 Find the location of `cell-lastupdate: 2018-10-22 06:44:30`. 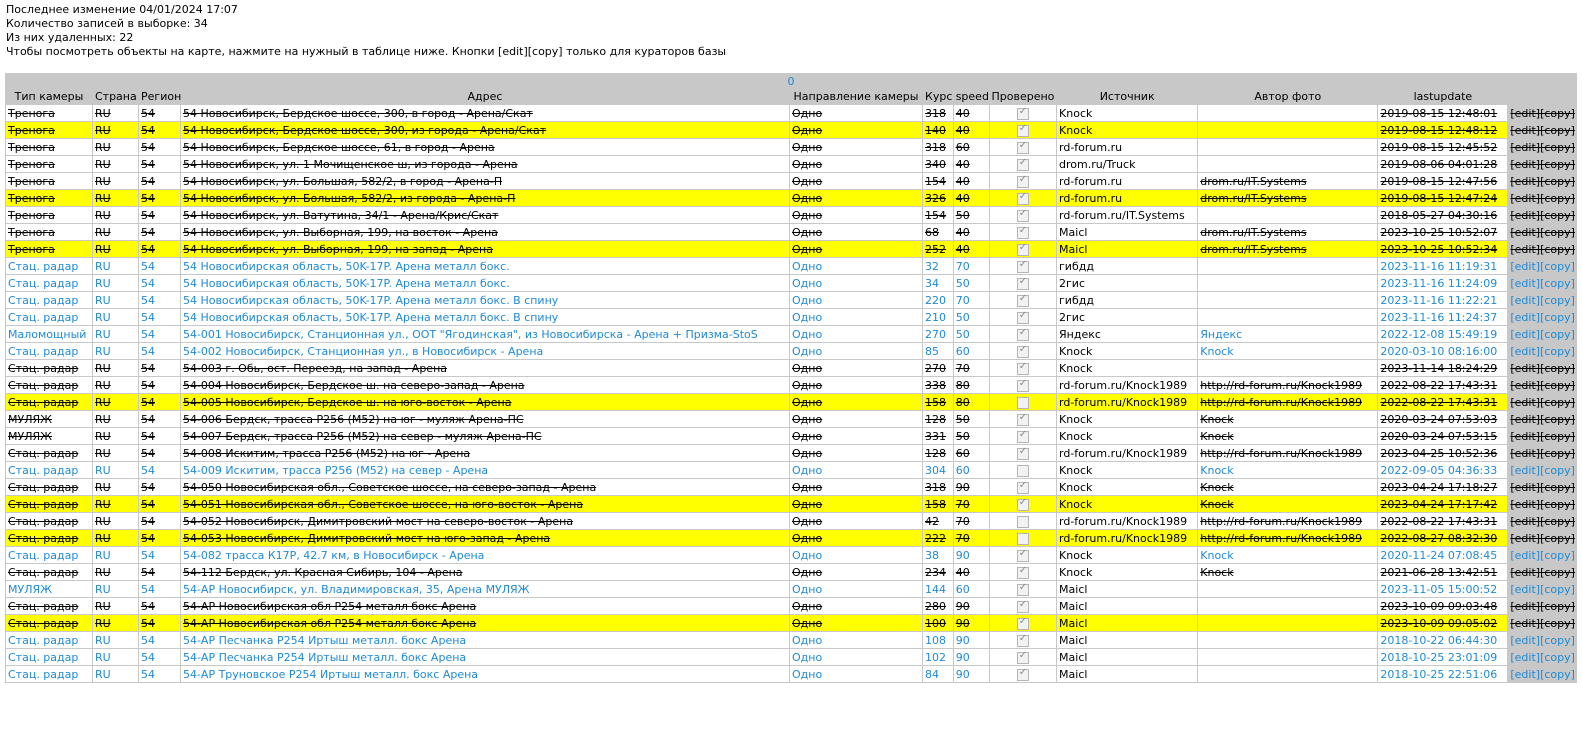

cell-lastupdate: 2018-10-22 06:44:30 is located at coordinates (1443, 640).